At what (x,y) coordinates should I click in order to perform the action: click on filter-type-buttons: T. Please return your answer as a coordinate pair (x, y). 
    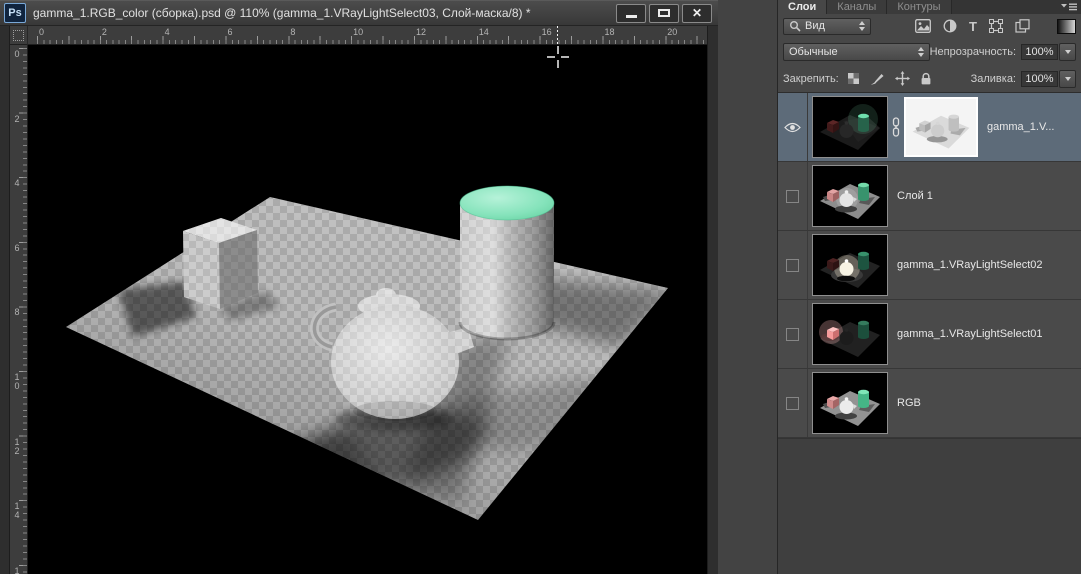
    Looking at the image, I should click on (972, 26).